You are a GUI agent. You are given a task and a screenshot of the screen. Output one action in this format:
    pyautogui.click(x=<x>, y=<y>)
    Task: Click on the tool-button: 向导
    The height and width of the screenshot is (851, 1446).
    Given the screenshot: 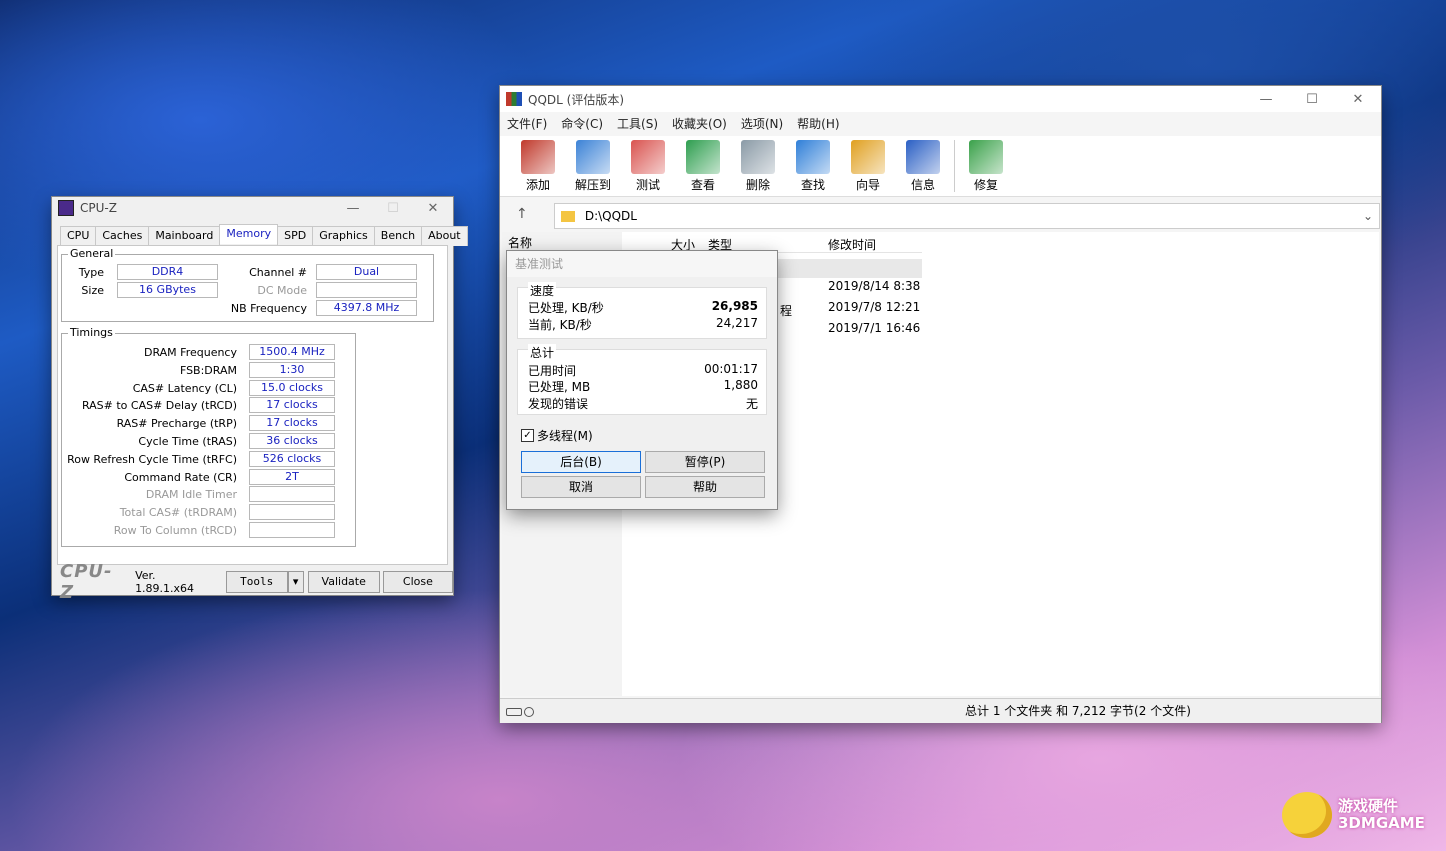 What is the action you would take?
    pyautogui.click(x=868, y=165)
    